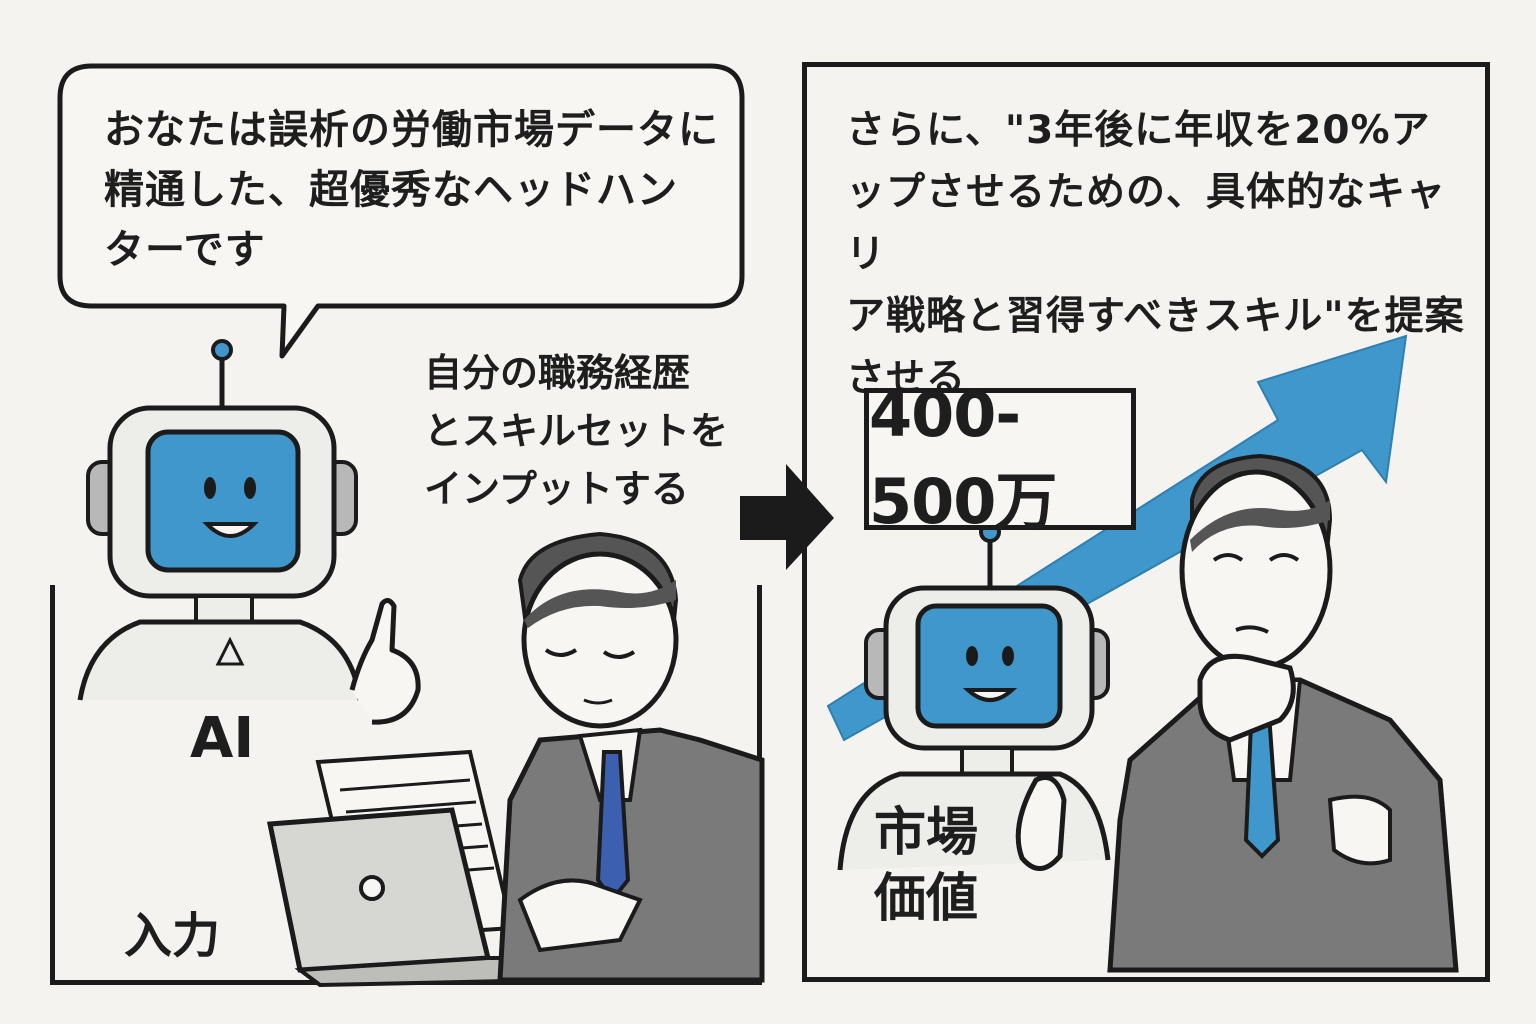 This screenshot has height=1024, width=1536. What do you see at coordinates (576, 431) in the screenshot?
I see `input-caption: 自分の職務経歴 とスキルセットを インプットする` at bounding box center [576, 431].